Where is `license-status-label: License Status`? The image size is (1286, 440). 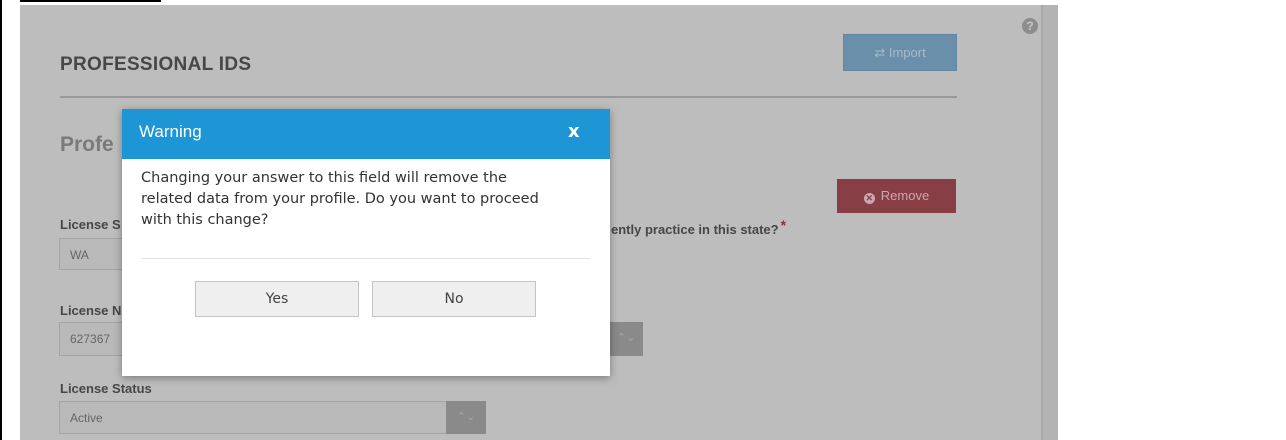 license-status-label: License Status is located at coordinates (106, 388).